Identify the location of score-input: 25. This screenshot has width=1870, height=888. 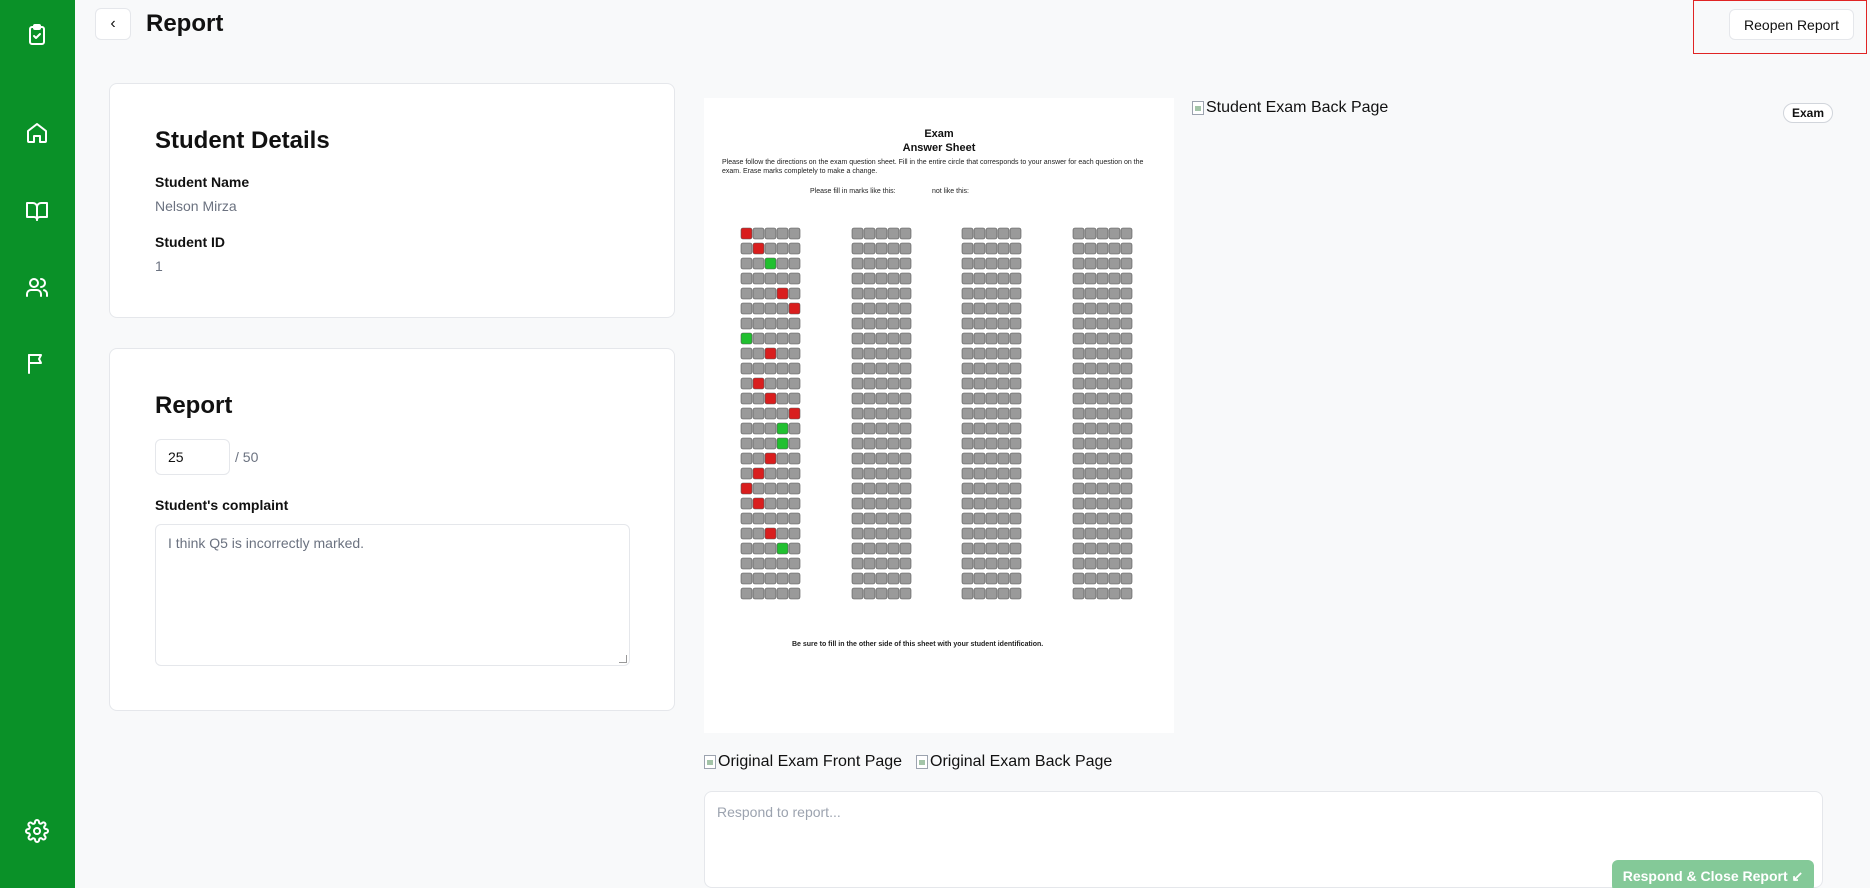
(192, 457).